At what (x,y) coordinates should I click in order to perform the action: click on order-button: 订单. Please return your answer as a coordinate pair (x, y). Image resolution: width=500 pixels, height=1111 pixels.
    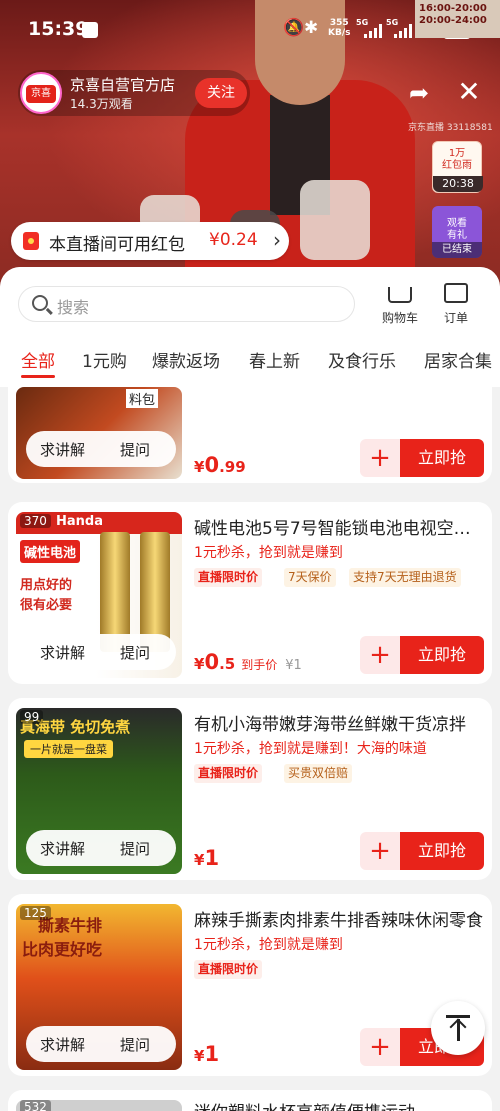
    Looking at the image, I should click on (456, 305).